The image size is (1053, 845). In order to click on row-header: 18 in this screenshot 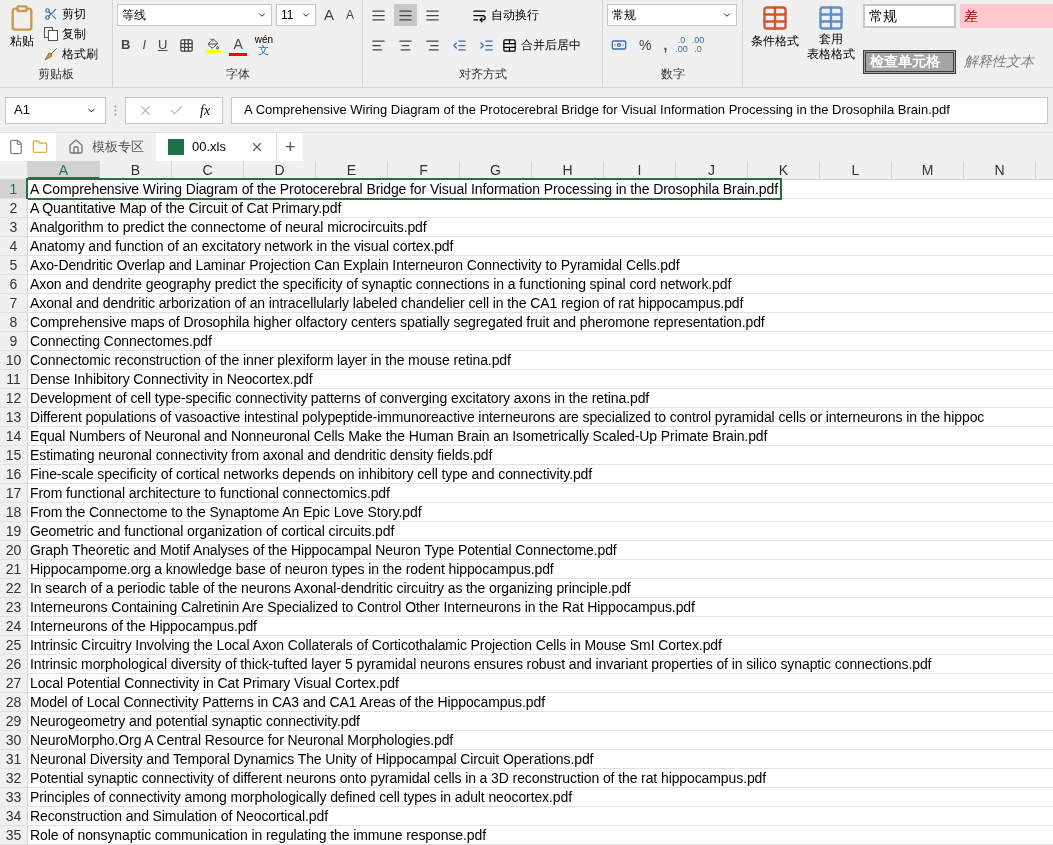, I will do `click(14, 512)`.